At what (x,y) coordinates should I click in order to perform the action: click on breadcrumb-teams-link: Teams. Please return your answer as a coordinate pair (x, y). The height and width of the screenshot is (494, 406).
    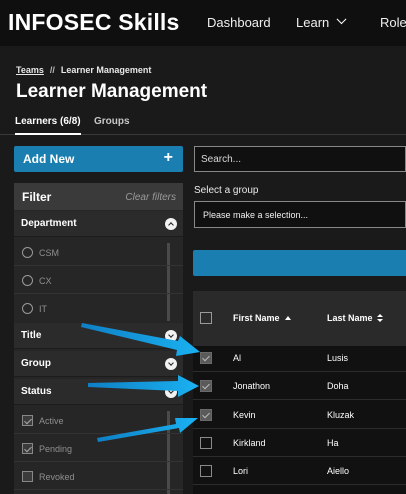
    Looking at the image, I should click on (30, 70).